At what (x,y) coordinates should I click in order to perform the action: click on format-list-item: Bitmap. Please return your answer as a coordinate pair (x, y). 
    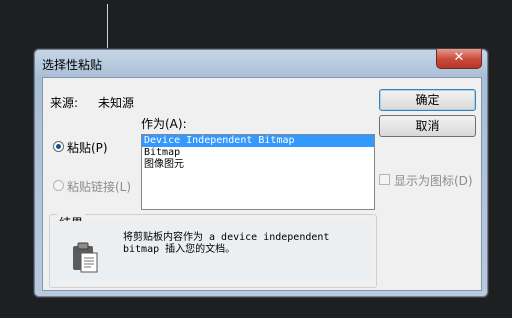
    Looking at the image, I should click on (258, 153).